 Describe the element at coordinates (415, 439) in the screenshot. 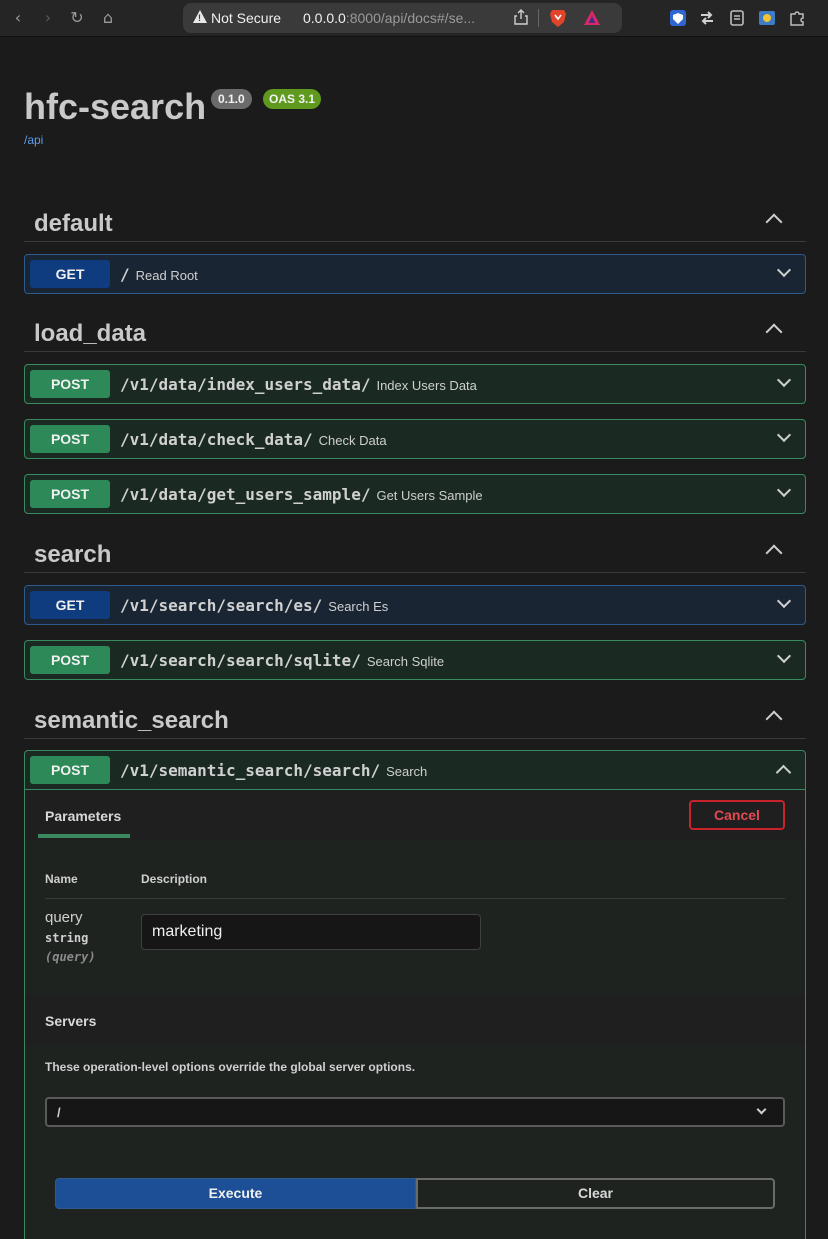

I see `operation-post-check-data: POST /v1/data/check_data/Check Data` at that location.